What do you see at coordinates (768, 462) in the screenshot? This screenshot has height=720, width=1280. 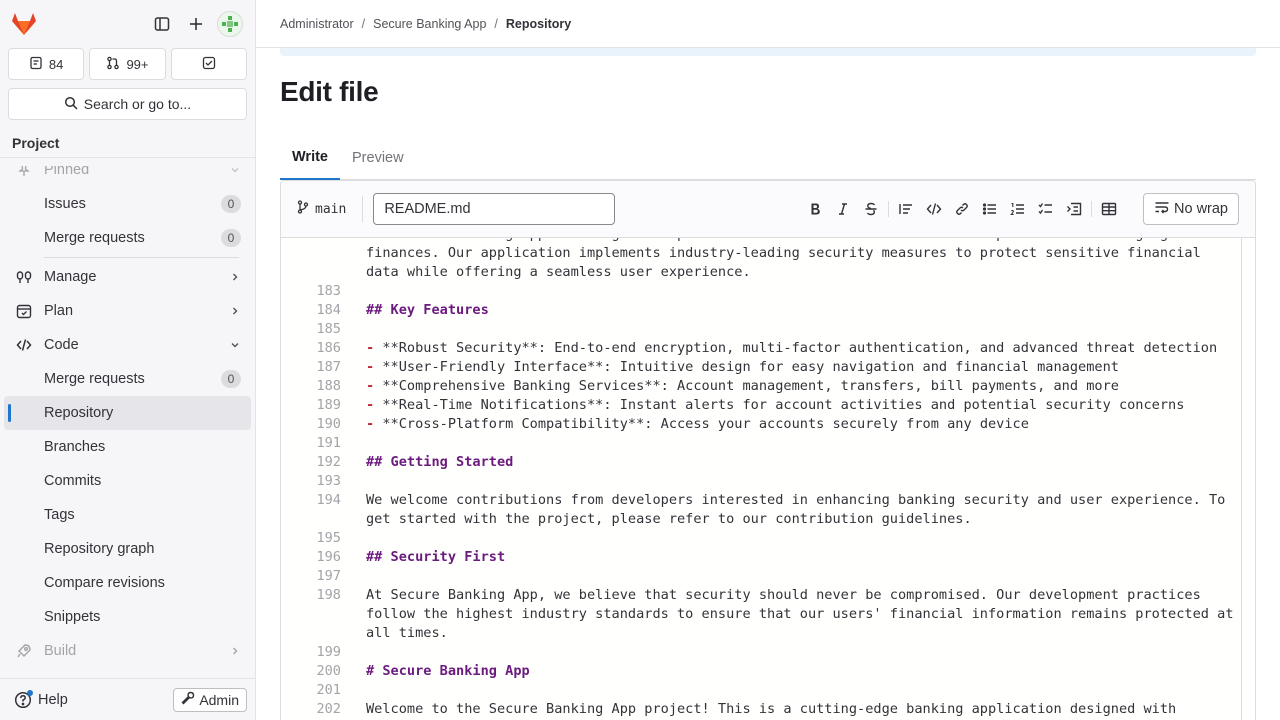 I see `code-line: 192 ## Getting Started` at bounding box center [768, 462].